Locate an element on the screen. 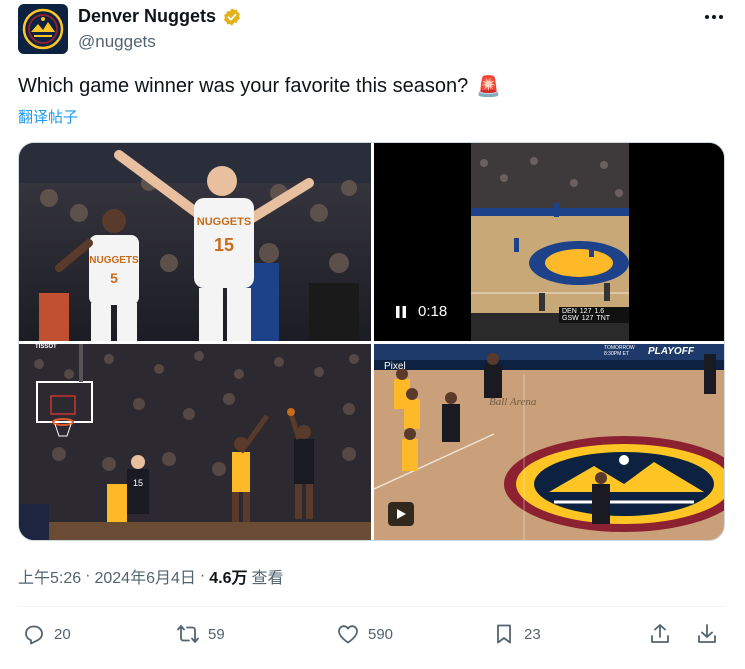  views-label: 查看 is located at coordinates (267, 578).